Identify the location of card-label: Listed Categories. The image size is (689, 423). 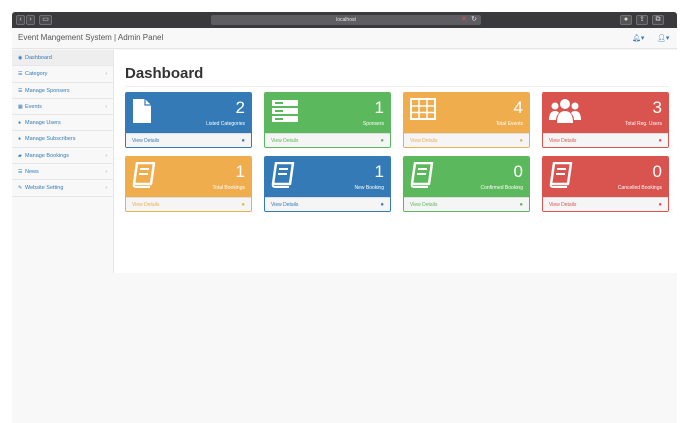
(225, 124).